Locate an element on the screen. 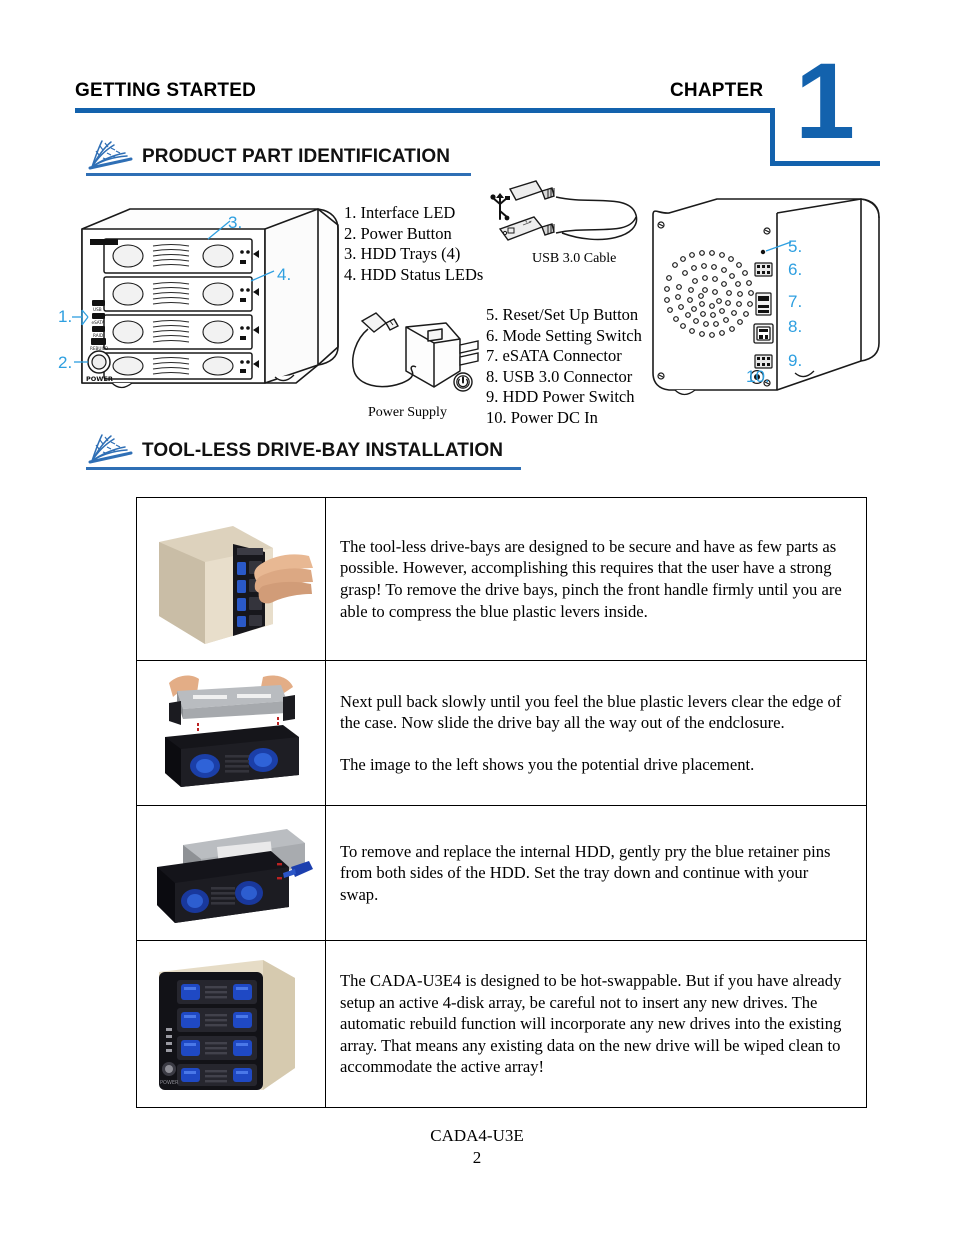 This screenshot has height=1235, width=954. section-title: TOOL-LESS DRIVE-BAY INSTALLATION is located at coordinates (323, 450).